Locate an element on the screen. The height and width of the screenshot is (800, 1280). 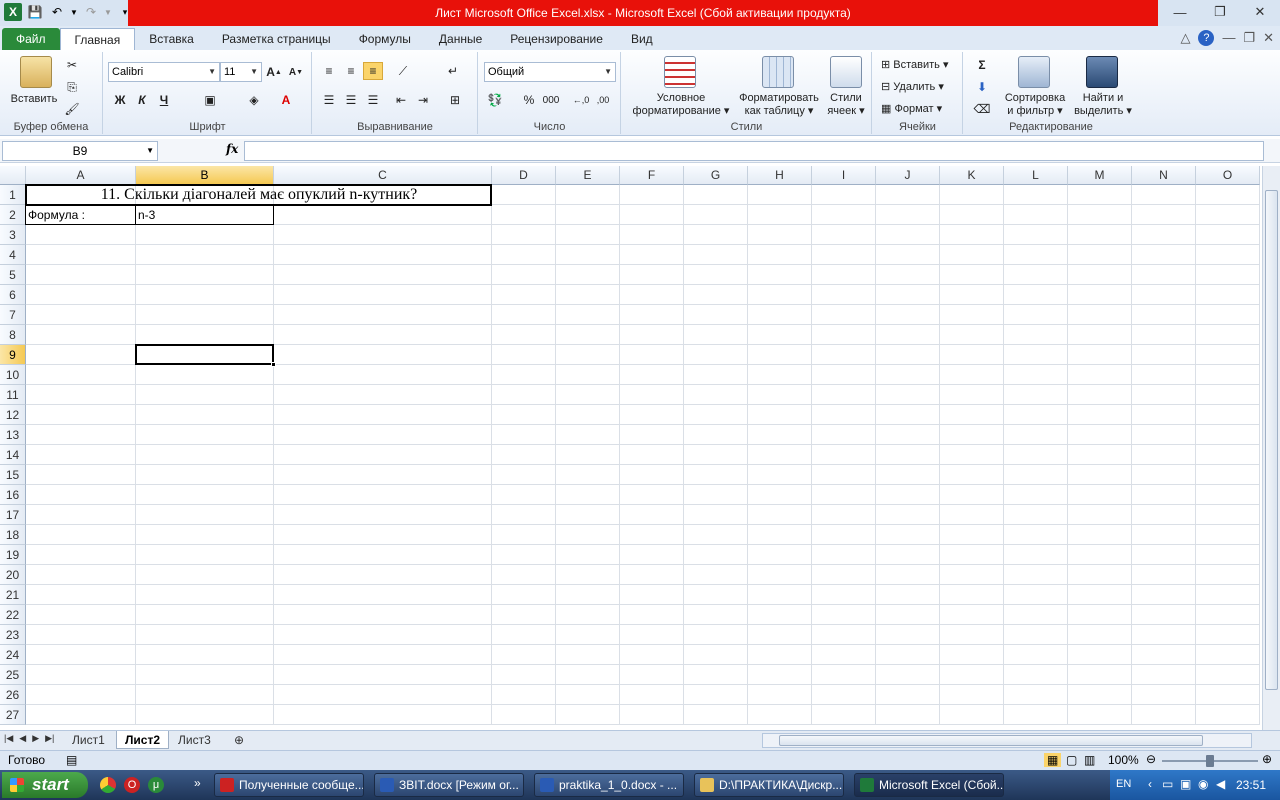
merge-center-icon: ⊞ is located at coordinates (455, 100).